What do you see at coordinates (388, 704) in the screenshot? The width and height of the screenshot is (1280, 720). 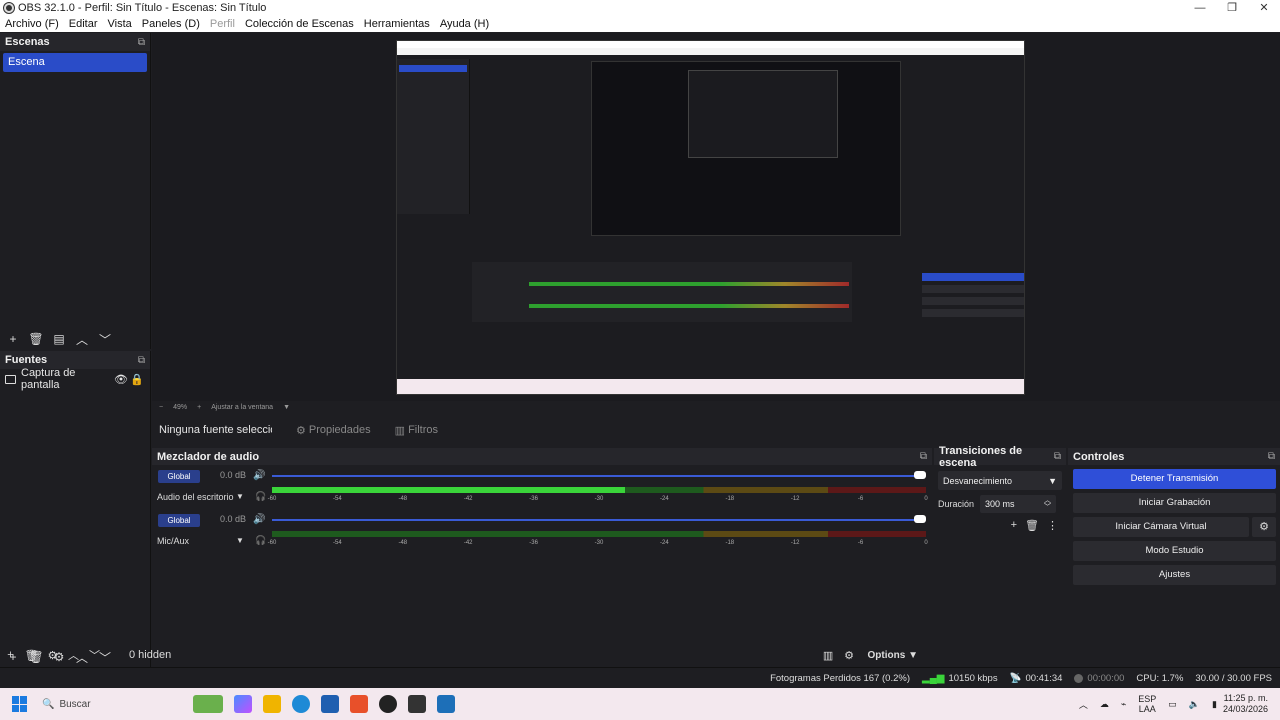 I see `obs-taskbar-icon` at bounding box center [388, 704].